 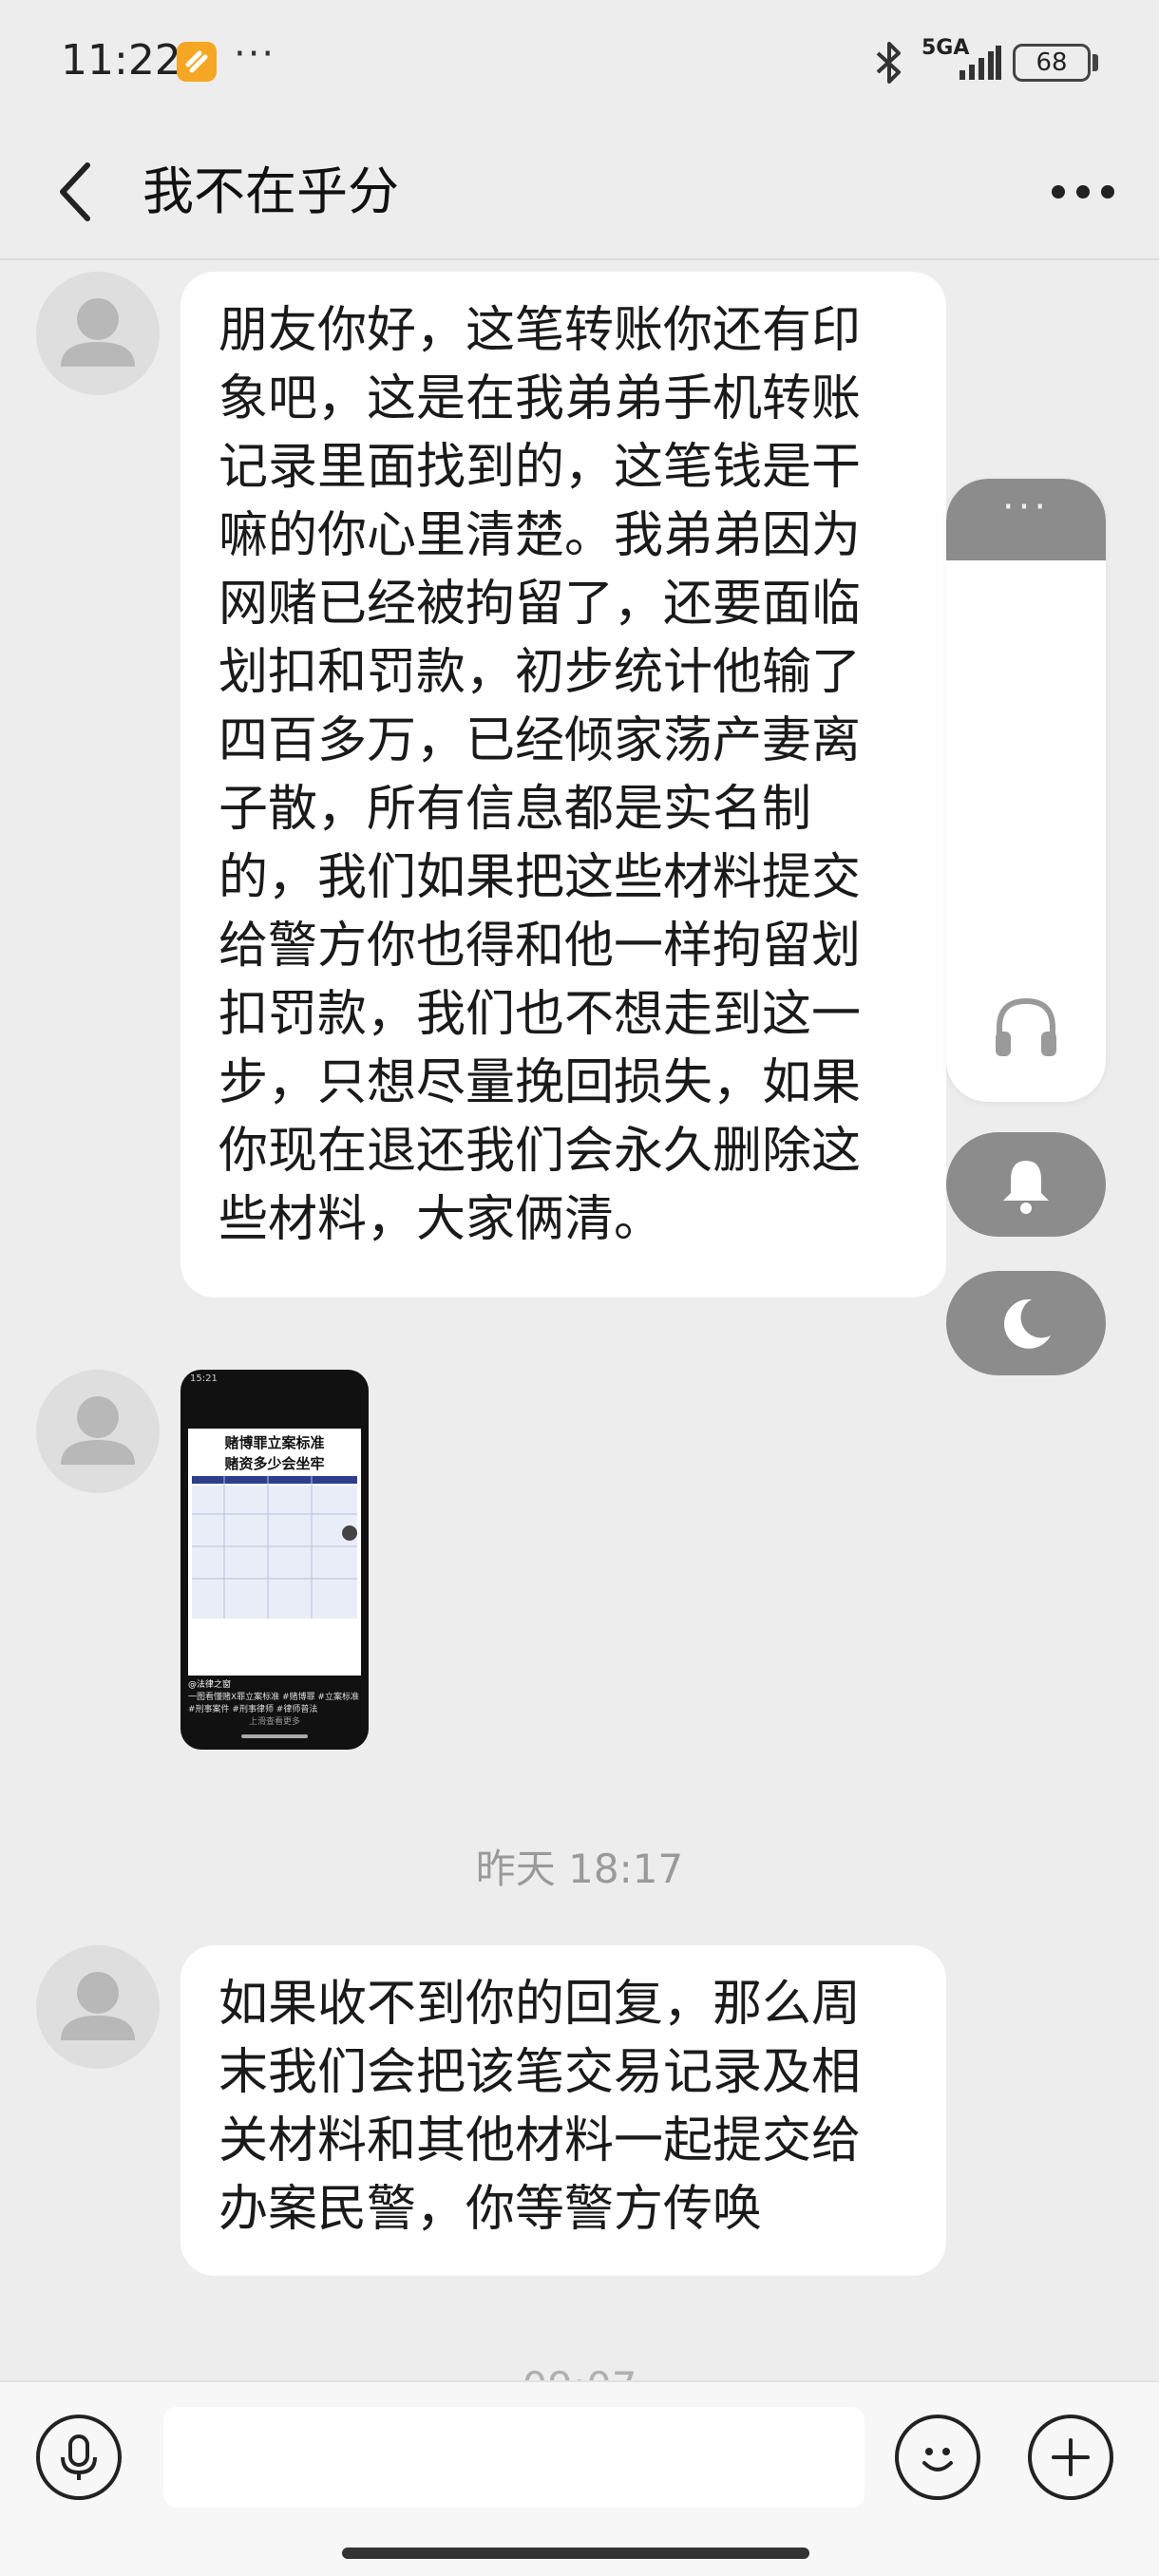 What do you see at coordinates (579, 1869) in the screenshot?
I see `timestamp: 昨天 18:17` at bounding box center [579, 1869].